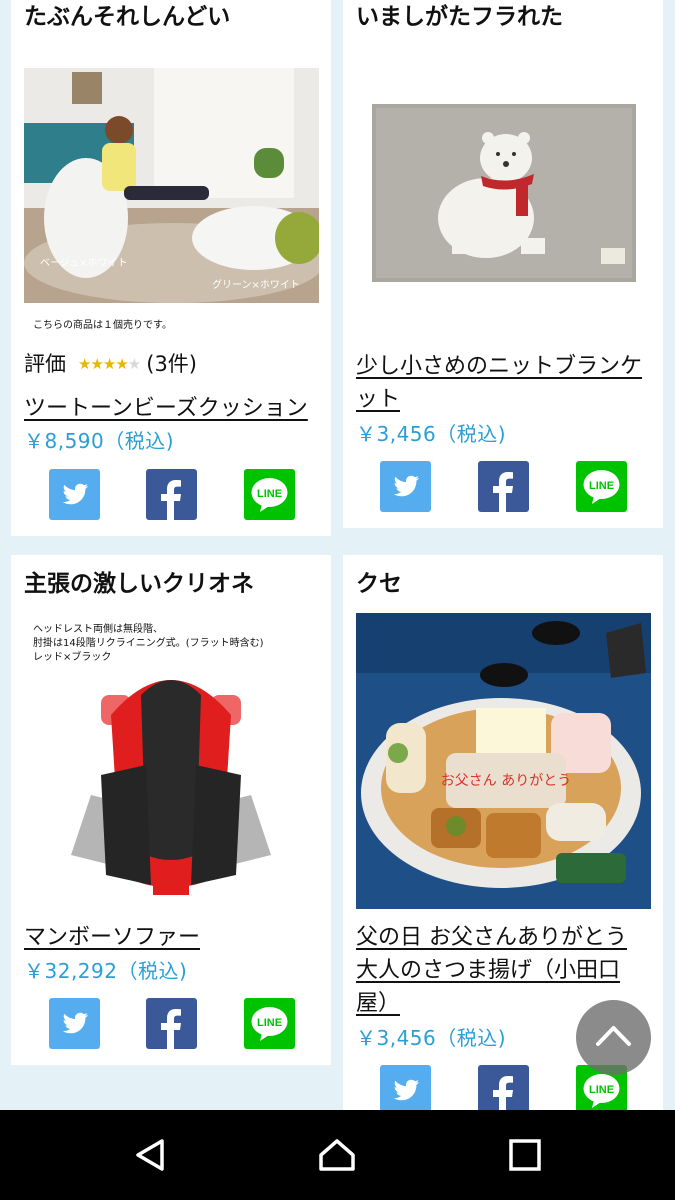 This screenshot has width=675, height=1200. Describe the element at coordinates (171, 364) in the screenshot. I see `rating-count: (3件)` at that location.